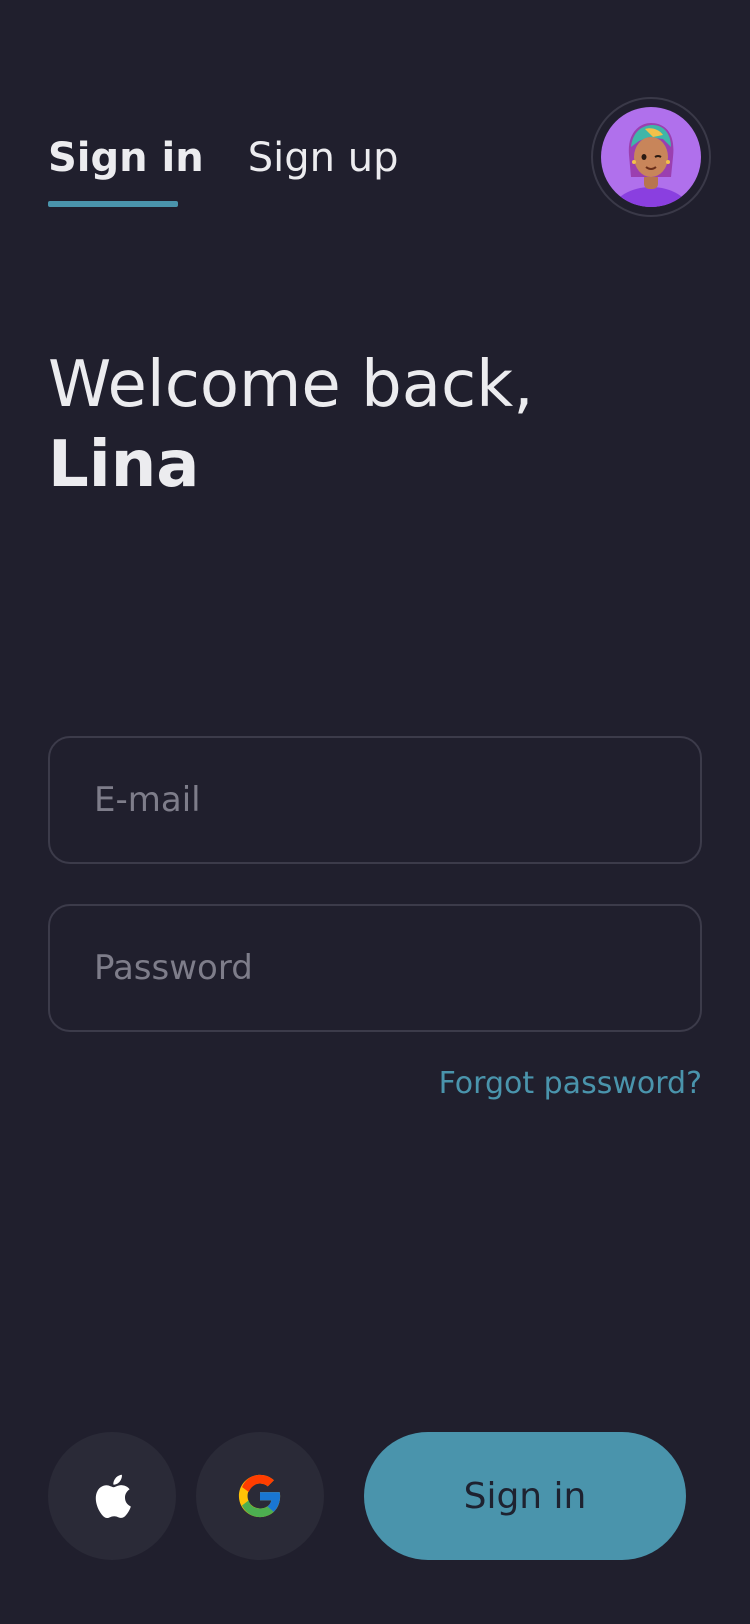 The image size is (750, 1624). What do you see at coordinates (323, 158) in the screenshot?
I see `tab-sign-up: Sign up` at bounding box center [323, 158].